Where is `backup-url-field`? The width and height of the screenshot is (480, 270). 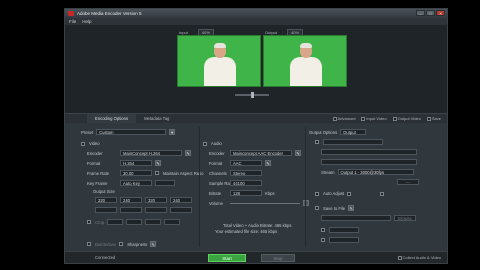 backup-url-field is located at coordinates (369, 162).